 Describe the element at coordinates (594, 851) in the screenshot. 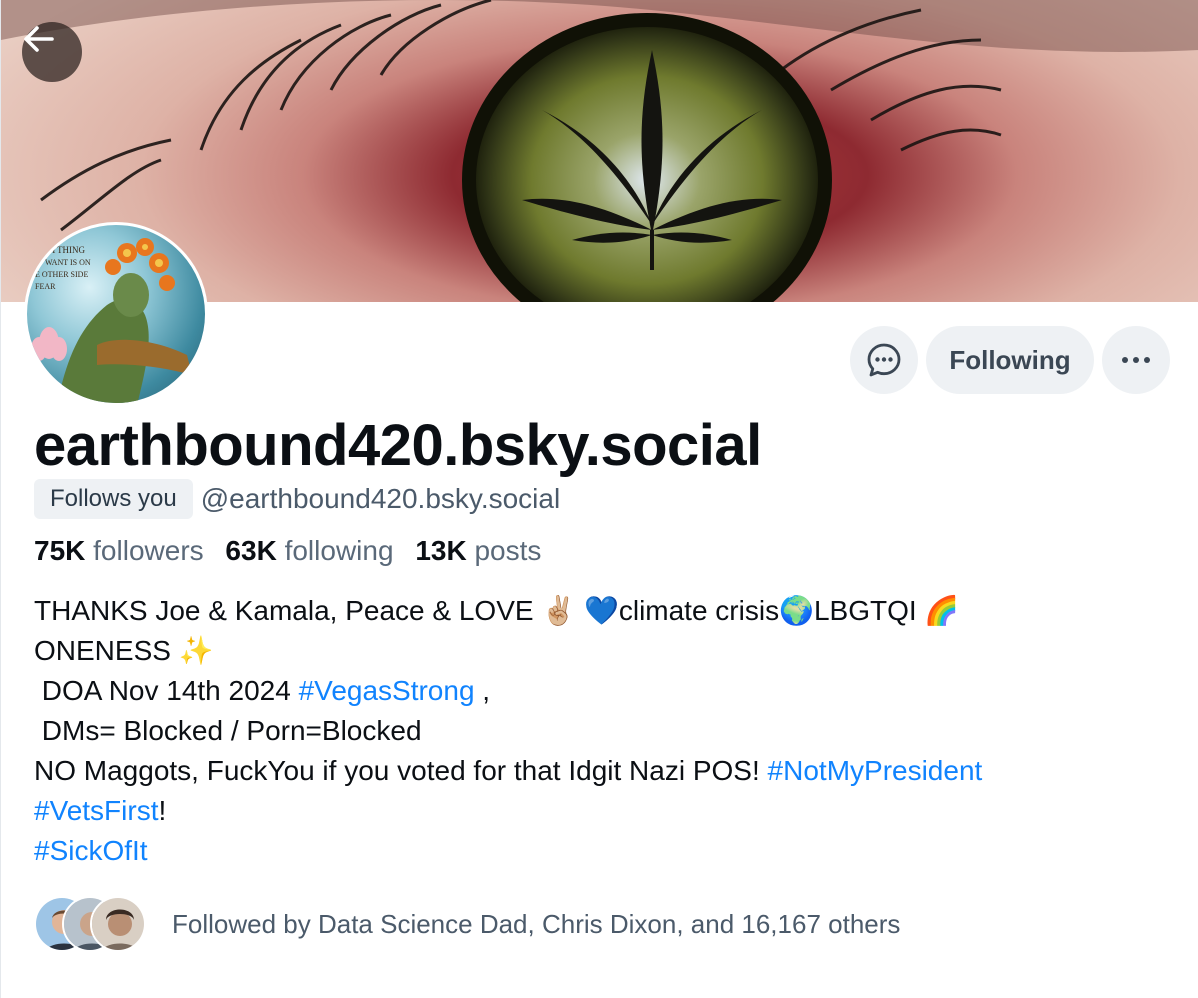

I see `bio-line: #SickOfIt` at that location.